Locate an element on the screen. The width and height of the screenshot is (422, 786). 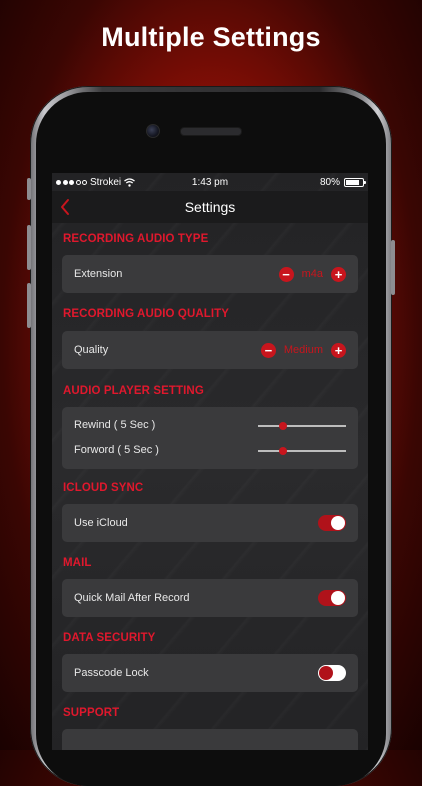
rewind-label: Rewind ( 5 Sec ) is located at coordinates (115, 425).